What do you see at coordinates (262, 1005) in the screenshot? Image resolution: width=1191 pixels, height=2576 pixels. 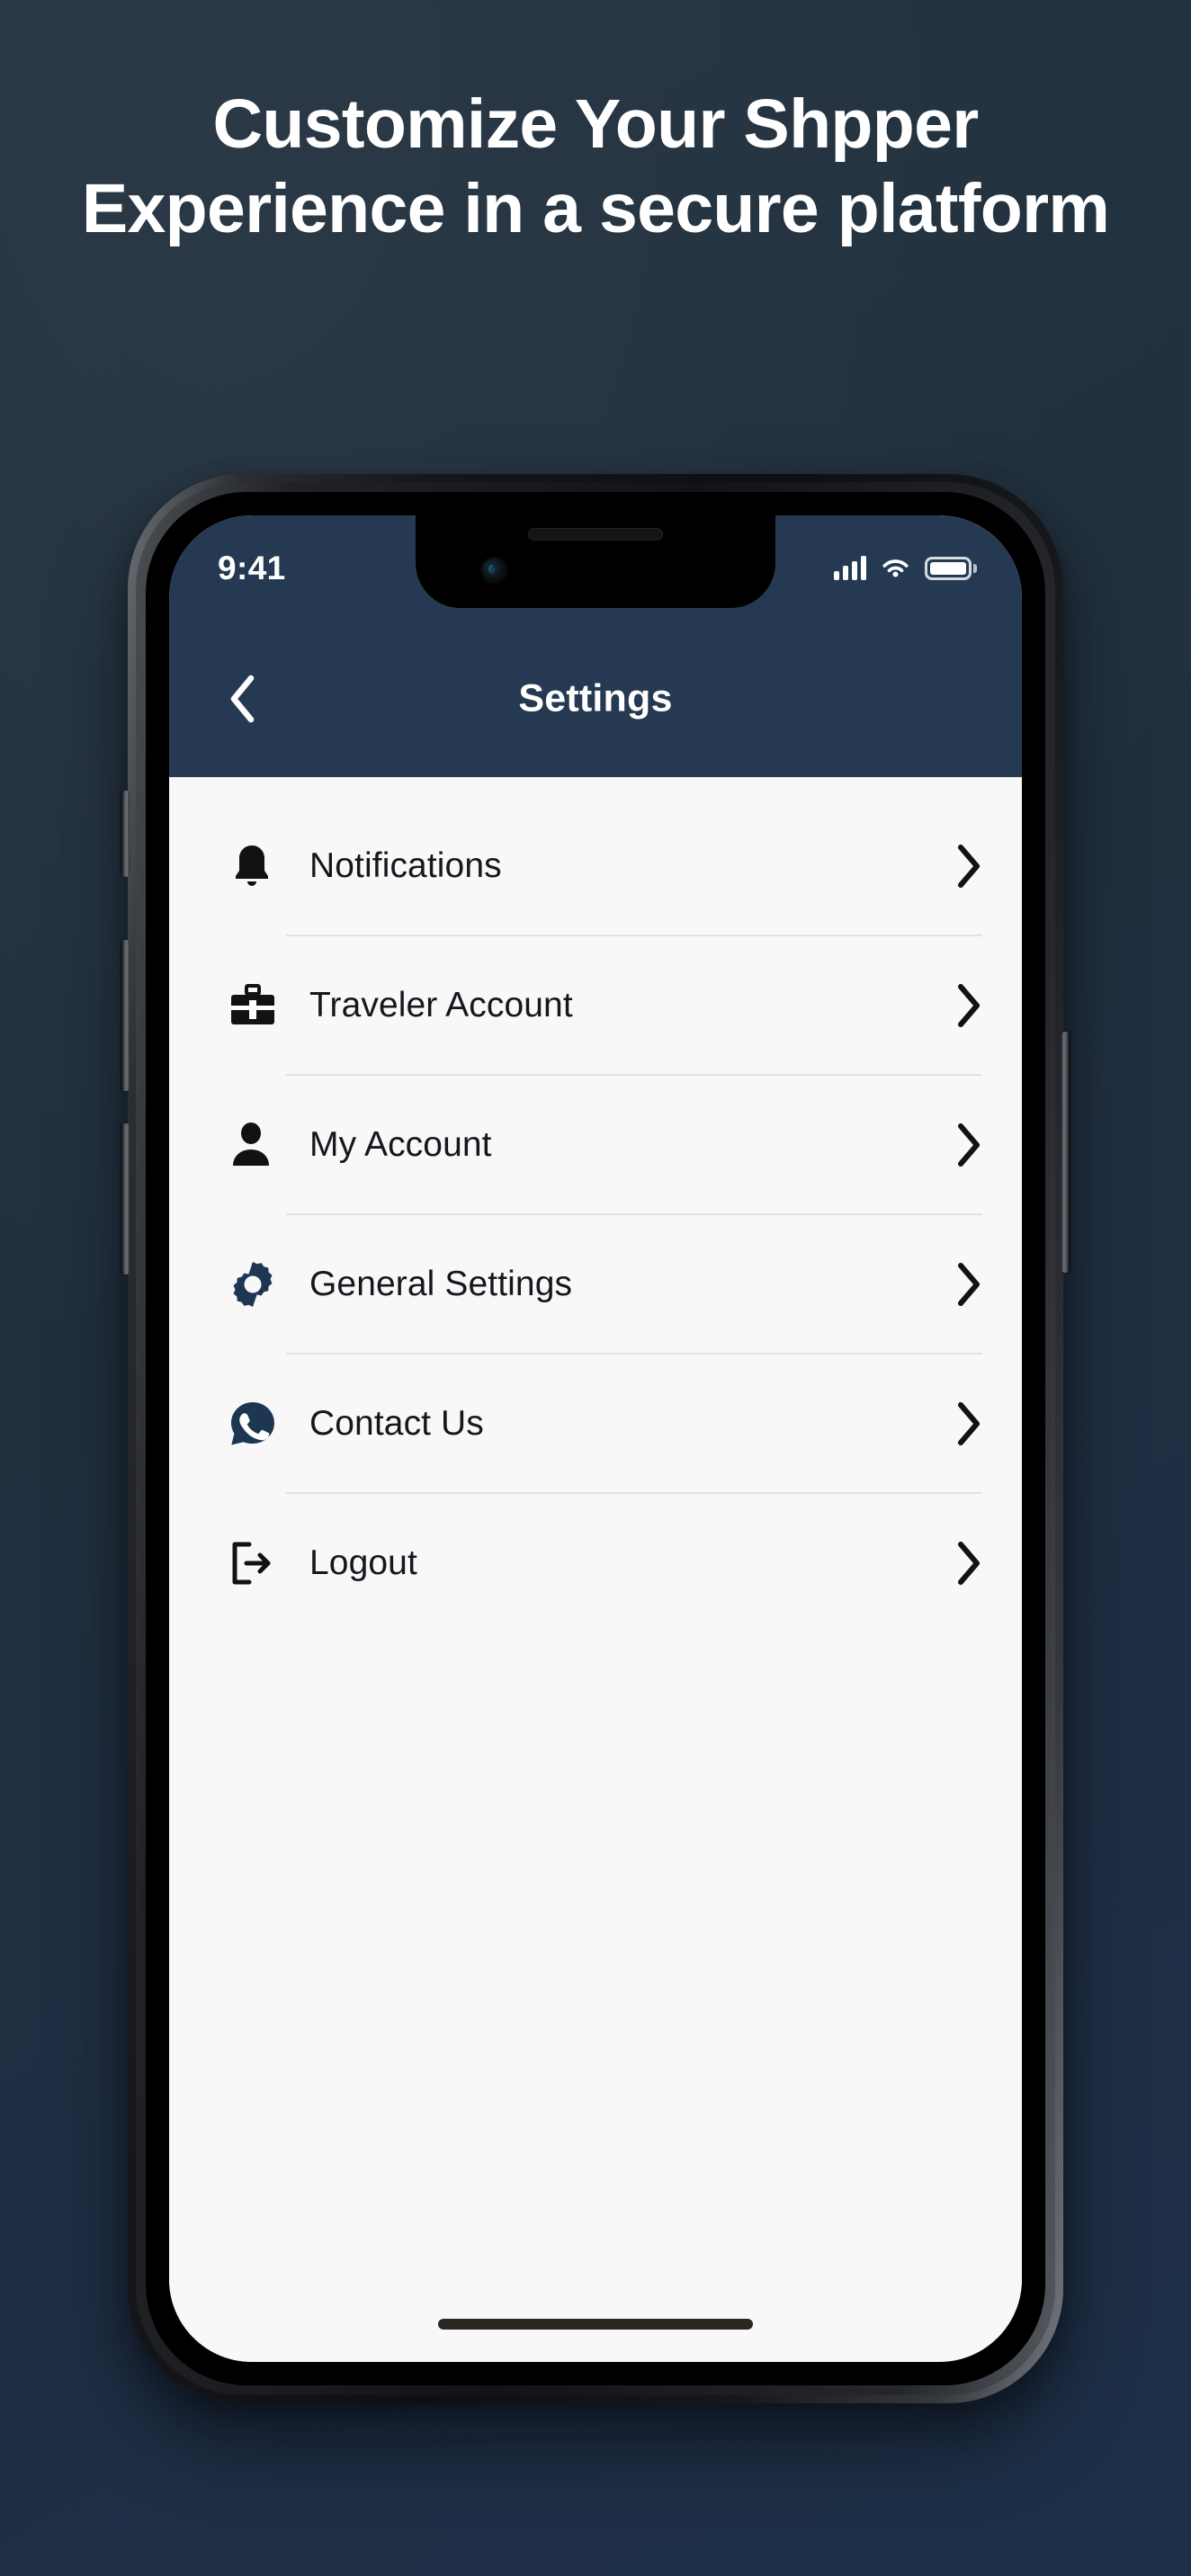 I see `briefcase-icon` at bounding box center [262, 1005].